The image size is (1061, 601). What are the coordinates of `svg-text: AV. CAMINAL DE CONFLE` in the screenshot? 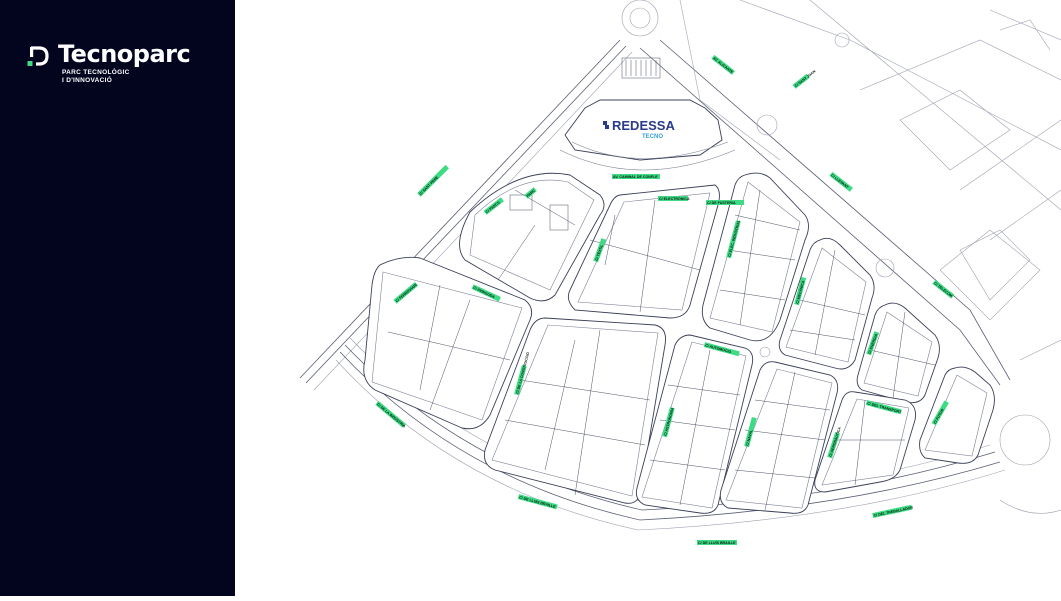 It's located at (635, 177).